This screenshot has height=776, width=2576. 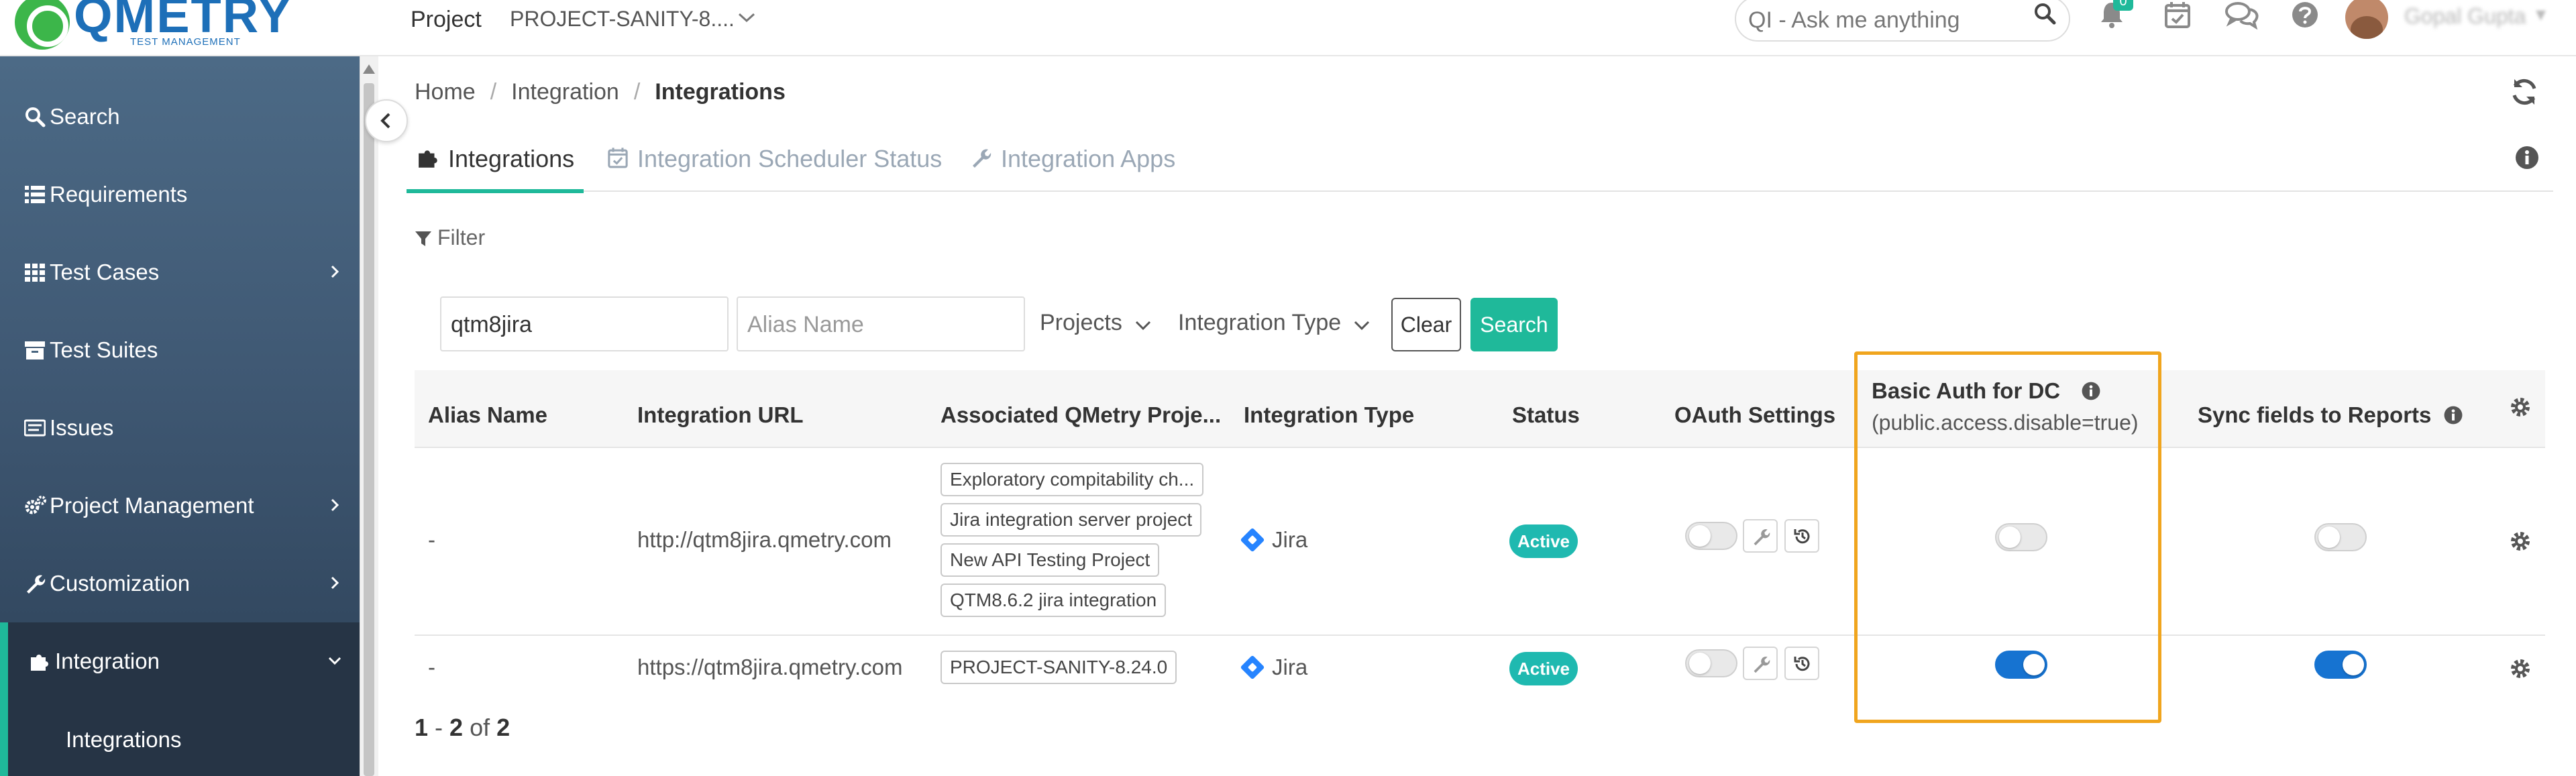 I want to click on column-settings-gear-icon, so click(x=2520, y=407).